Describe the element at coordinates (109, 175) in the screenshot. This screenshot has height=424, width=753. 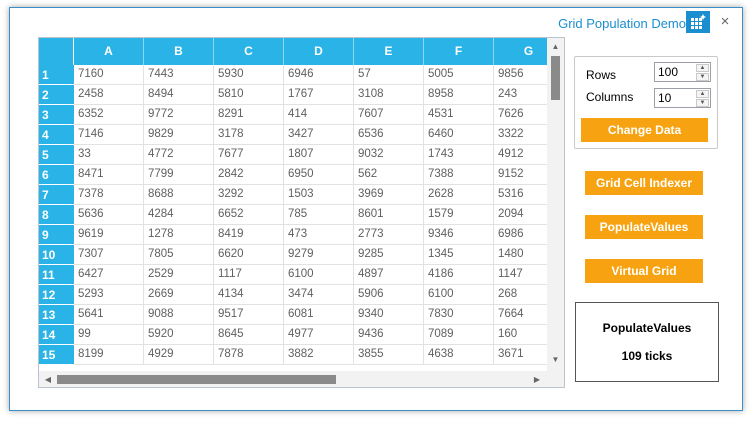
I see `grid-cell: 8471` at that location.